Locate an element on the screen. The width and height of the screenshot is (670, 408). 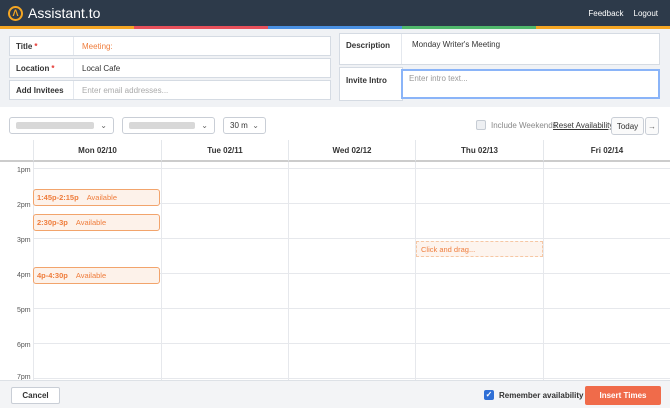
location-field: Location * Local Cafe is located at coordinates (170, 68).